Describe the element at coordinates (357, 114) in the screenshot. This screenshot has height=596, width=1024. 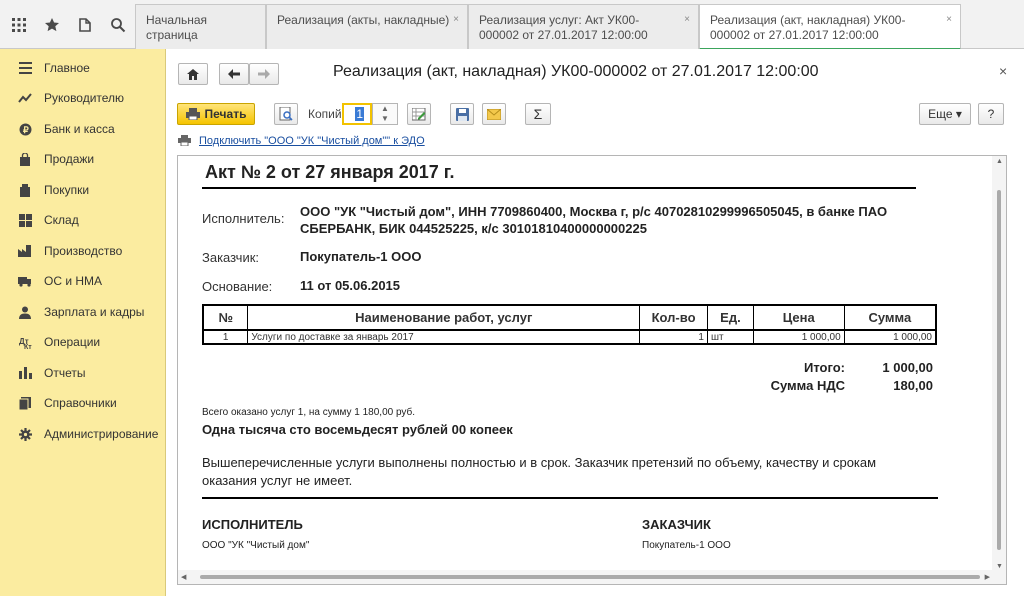
I see `copies-input: 1` at that location.